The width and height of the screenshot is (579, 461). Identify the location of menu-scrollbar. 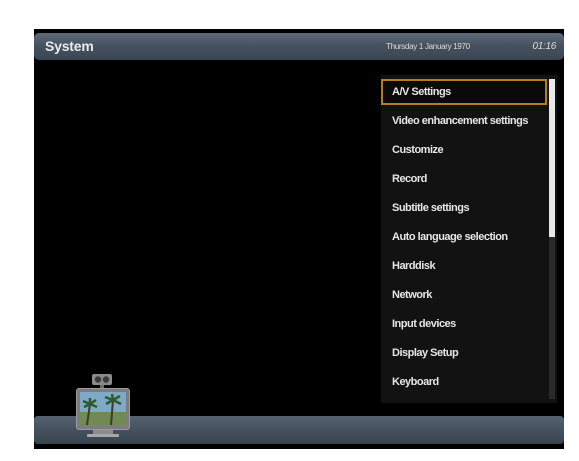
(552, 239).